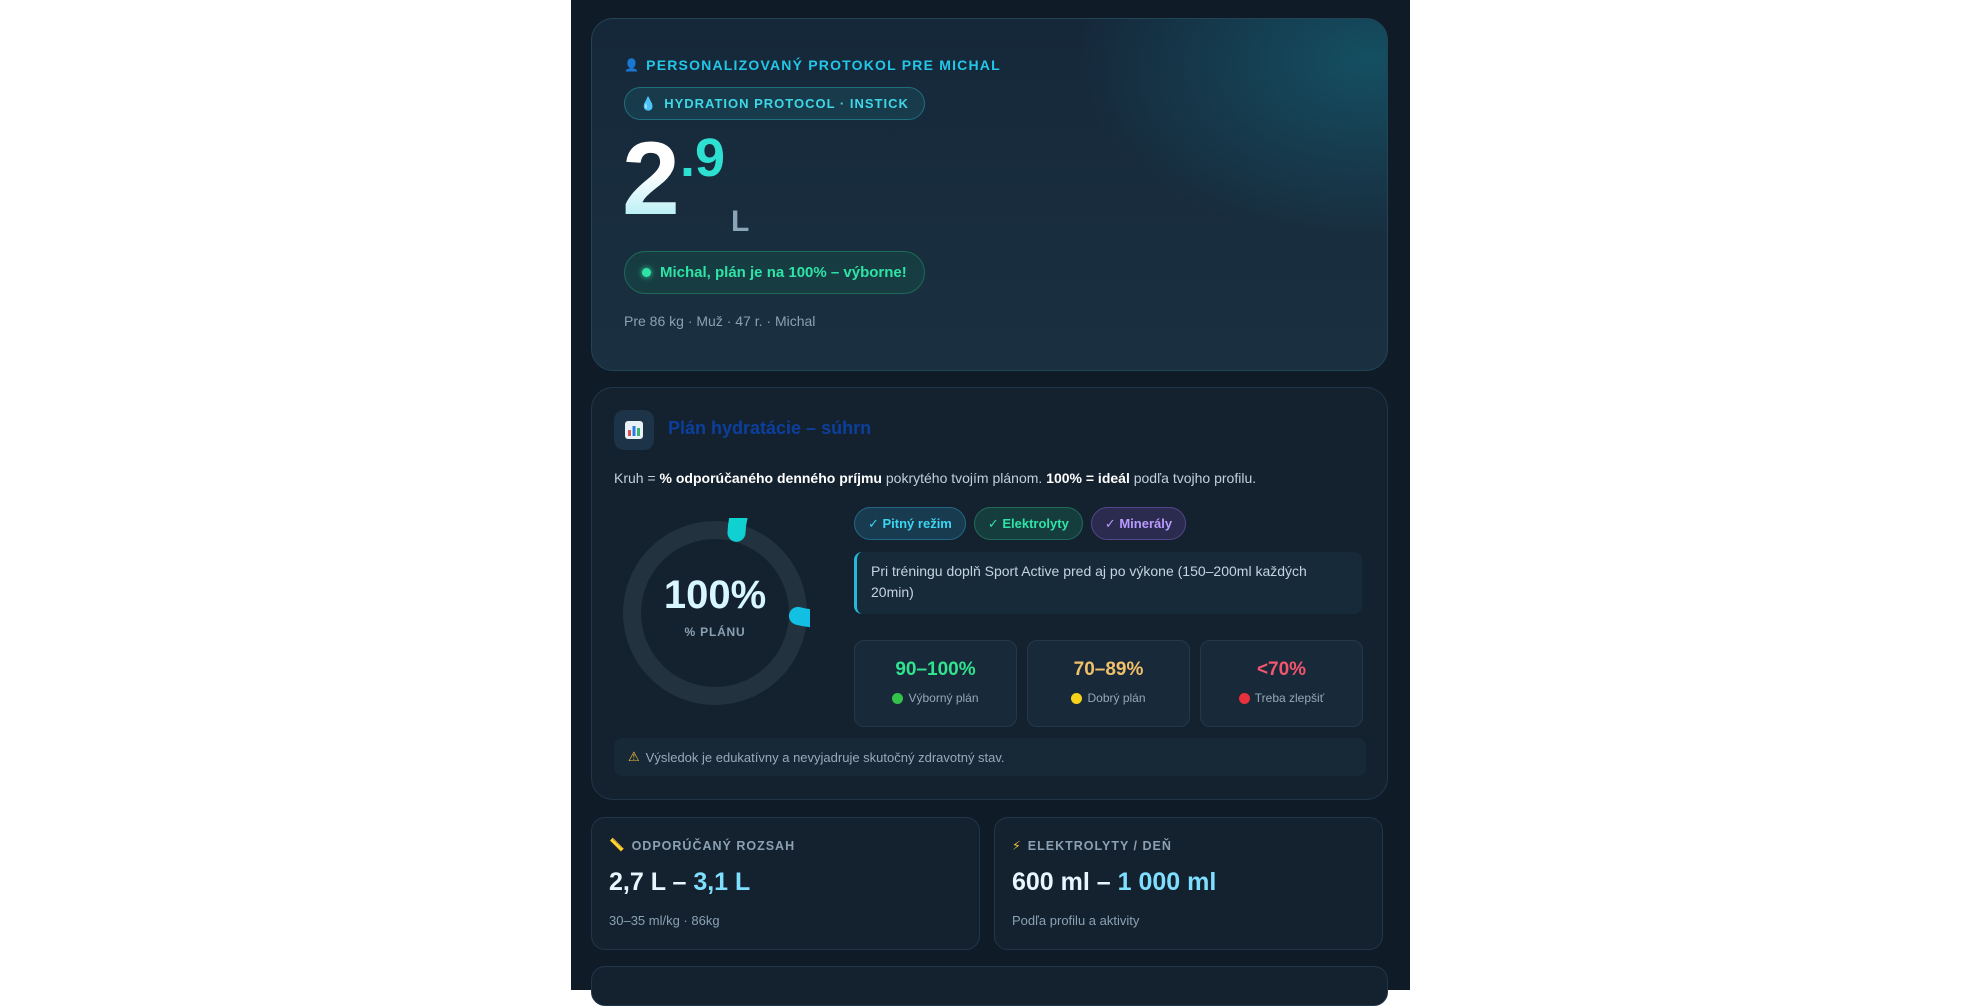 The height and width of the screenshot is (1006, 1980). I want to click on amount-unit: L, so click(740, 221).